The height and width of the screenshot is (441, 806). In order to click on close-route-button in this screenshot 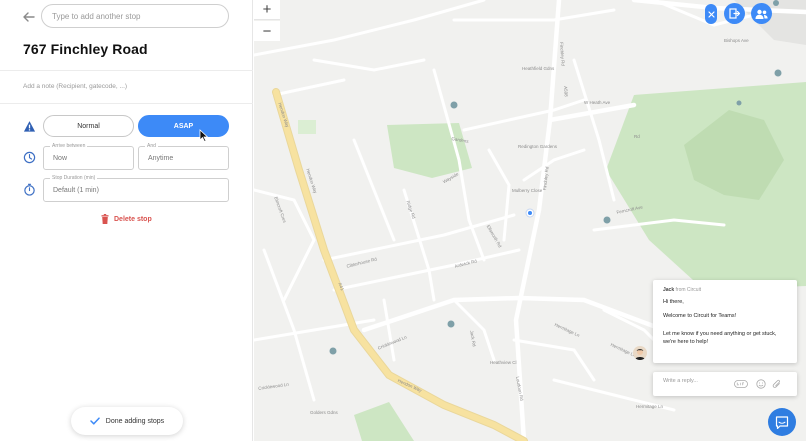, I will do `click(711, 14)`.